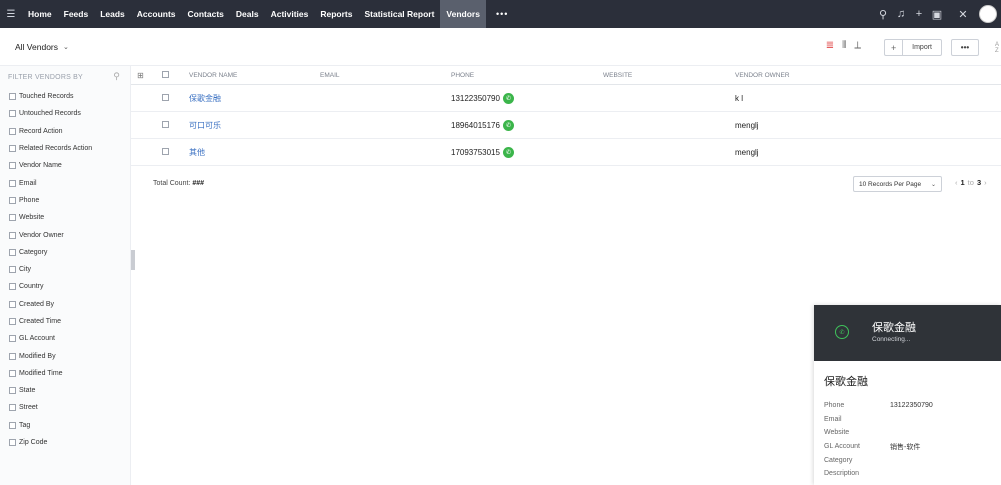  Describe the element at coordinates (883, 14) in the screenshot. I see `search-icon: ⚲` at that location.